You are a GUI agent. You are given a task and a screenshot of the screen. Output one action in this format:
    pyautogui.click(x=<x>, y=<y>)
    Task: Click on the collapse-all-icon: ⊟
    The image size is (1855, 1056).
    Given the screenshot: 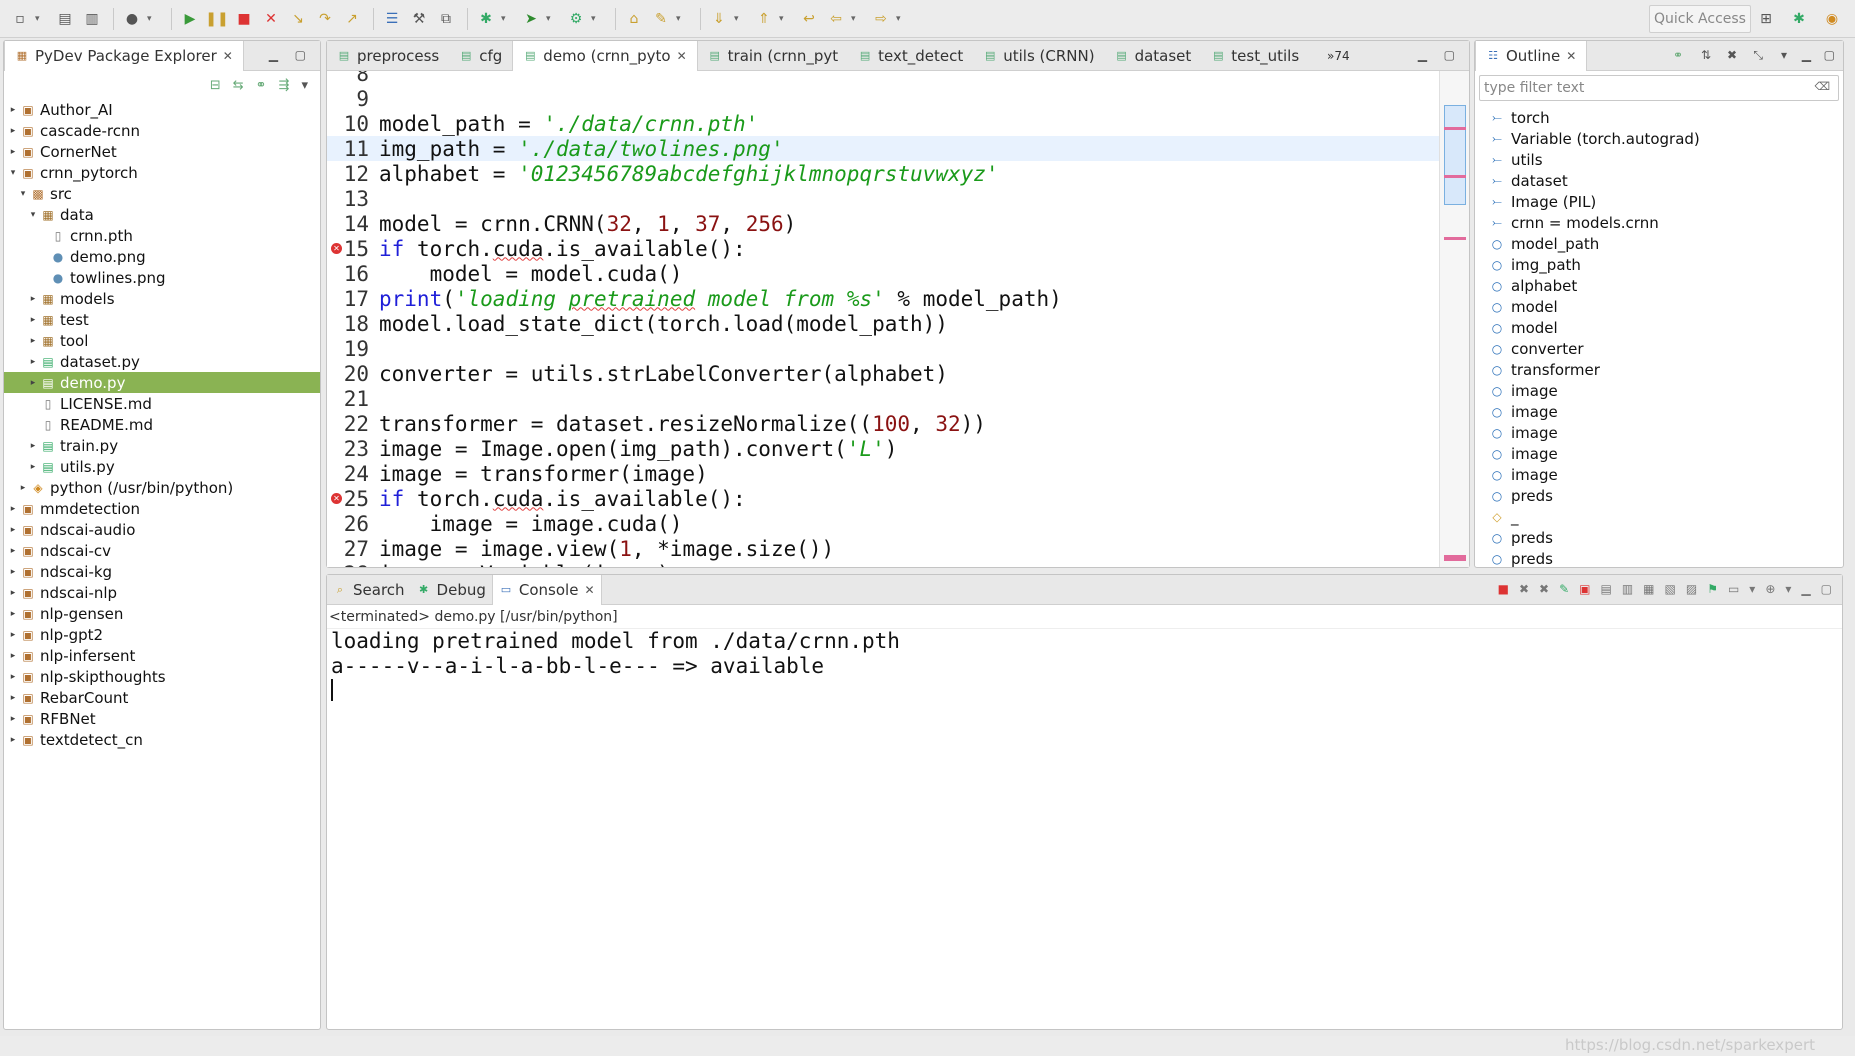 What is the action you would take?
    pyautogui.click(x=215, y=85)
    